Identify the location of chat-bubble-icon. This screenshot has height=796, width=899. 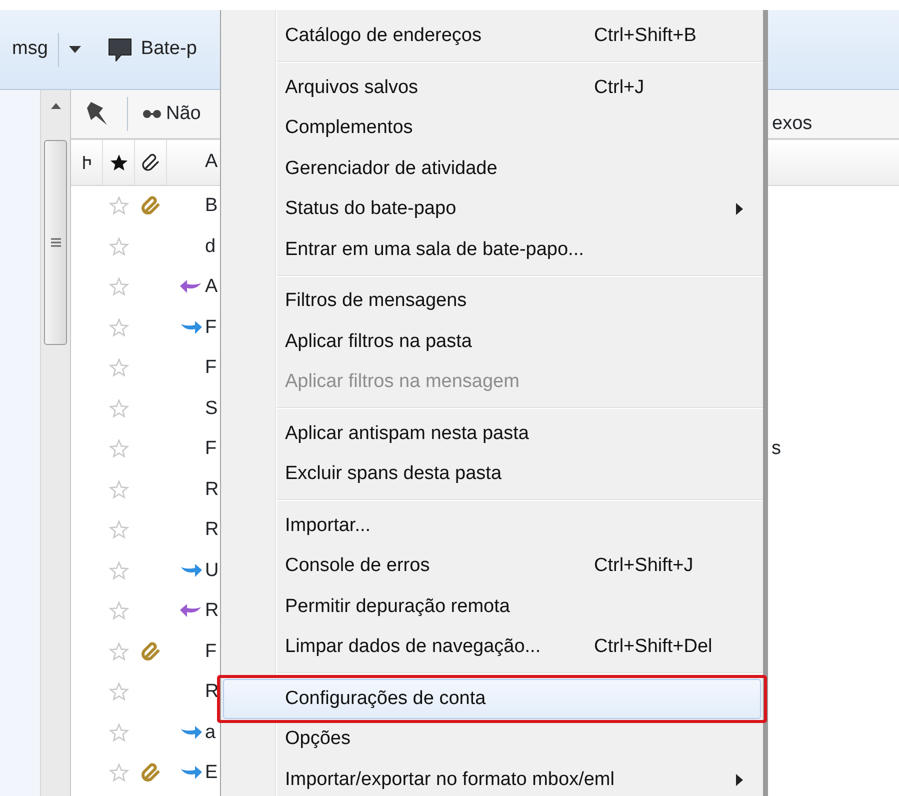
(119, 49).